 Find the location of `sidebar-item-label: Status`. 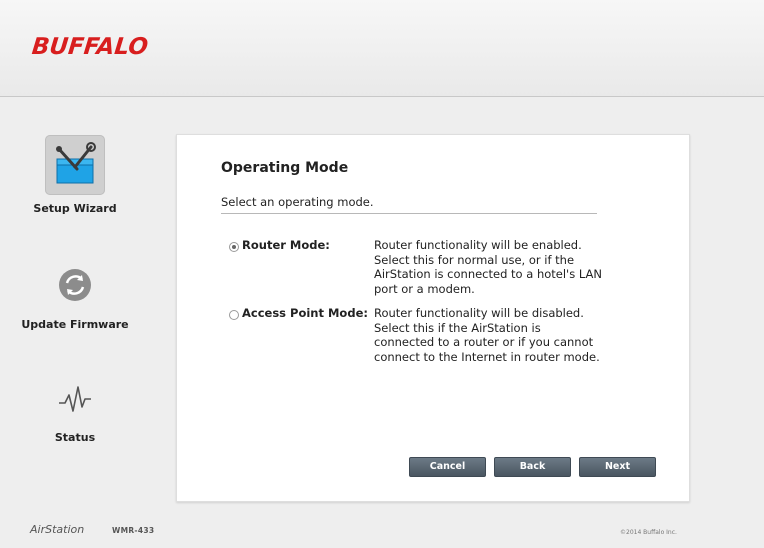

sidebar-item-label: Status is located at coordinates (75, 437).